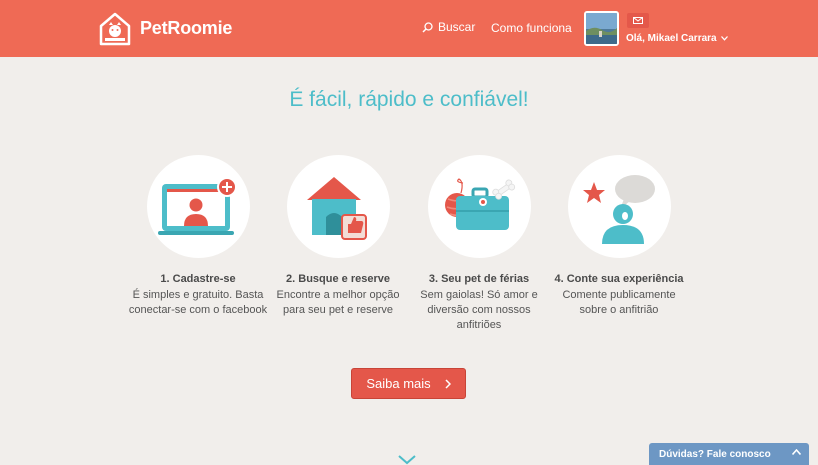 The width and height of the screenshot is (818, 465). I want to click on avatar-photo, so click(601, 28).